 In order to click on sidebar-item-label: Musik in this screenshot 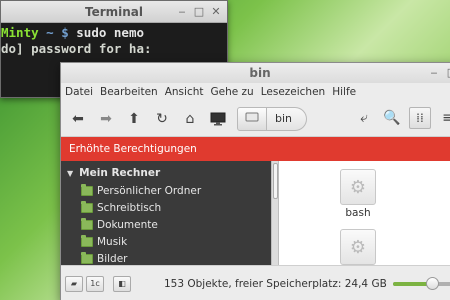, I will do `click(112, 241)`.